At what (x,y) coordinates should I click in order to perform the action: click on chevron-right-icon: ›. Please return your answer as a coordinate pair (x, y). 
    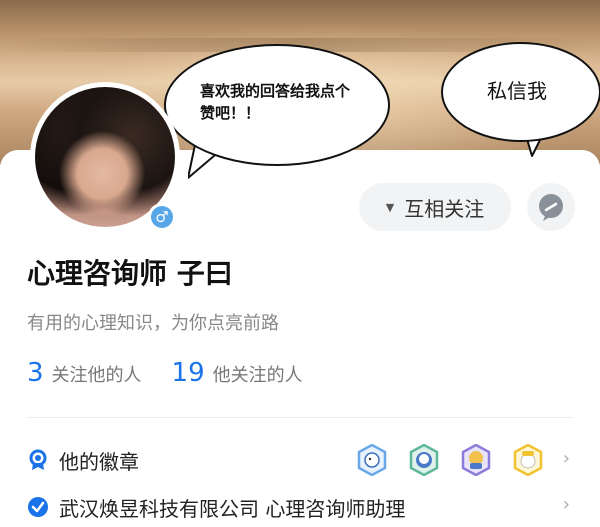
    Looking at the image, I should click on (566, 458).